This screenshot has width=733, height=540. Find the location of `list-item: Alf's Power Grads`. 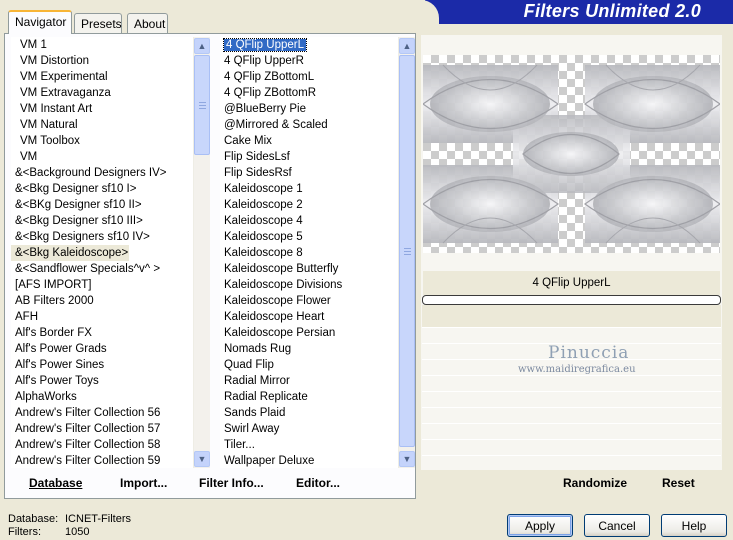

list-item: Alf's Power Grads is located at coordinates (102, 349).